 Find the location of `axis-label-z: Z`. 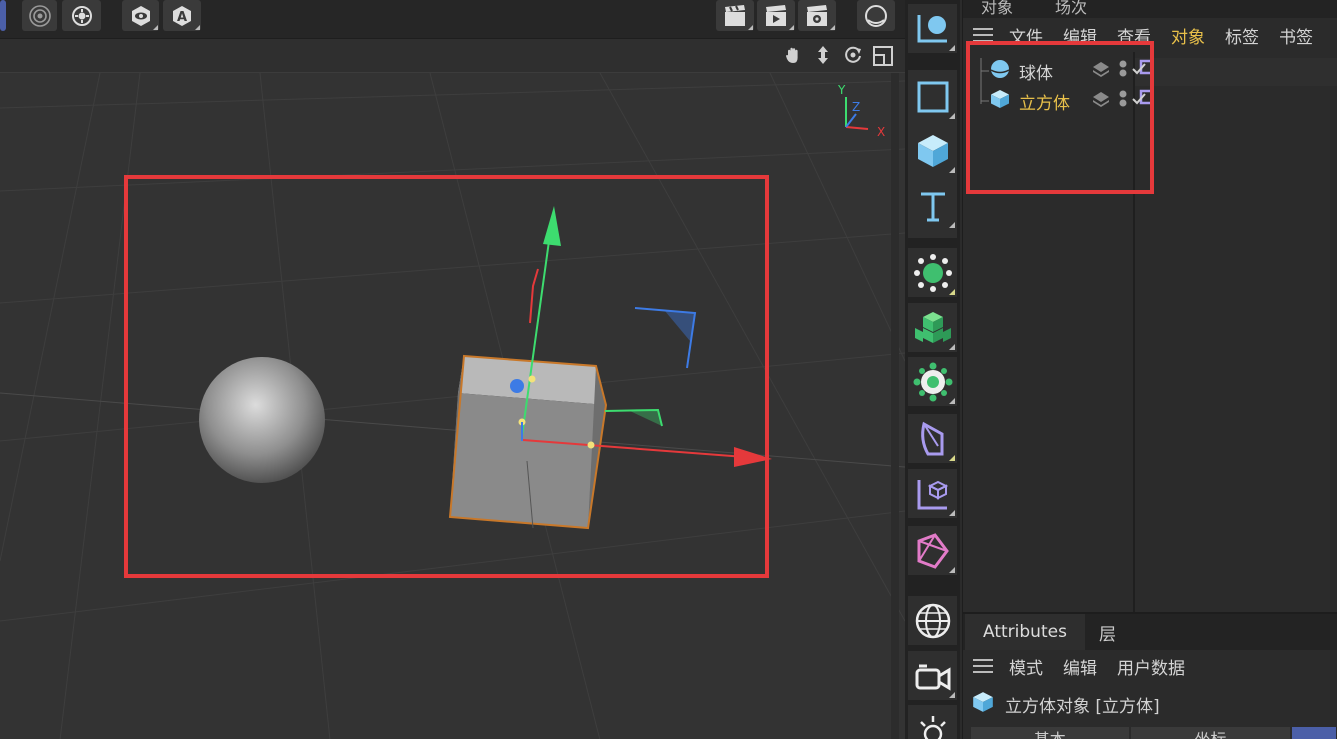

axis-label-z: Z is located at coordinates (856, 107).